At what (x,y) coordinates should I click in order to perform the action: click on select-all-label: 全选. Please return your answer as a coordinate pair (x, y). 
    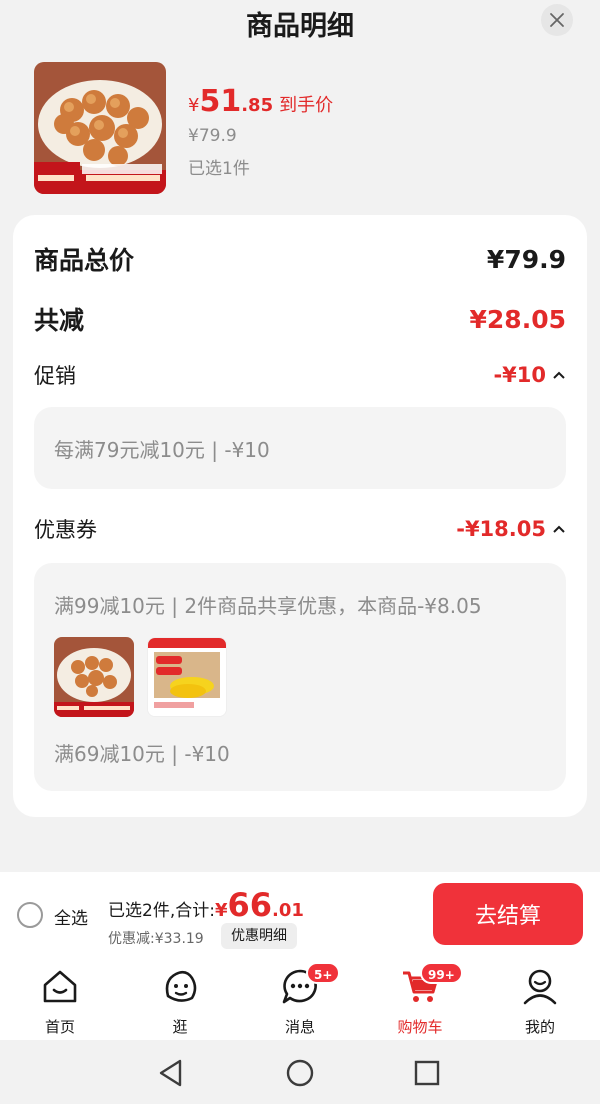
    Looking at the image, I should click on (71, 916).